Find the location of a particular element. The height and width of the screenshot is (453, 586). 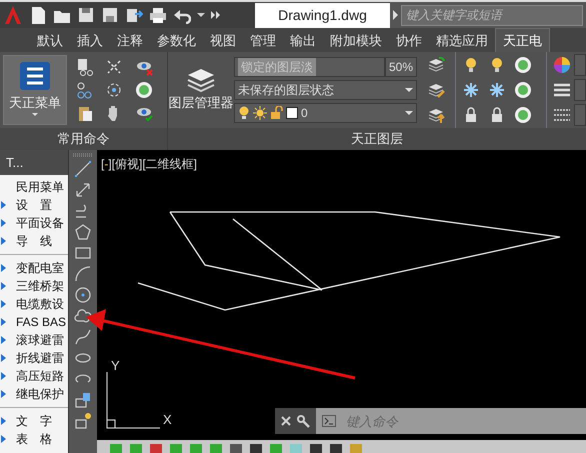

double-arrow-icon is located at coordinates (83, 190).